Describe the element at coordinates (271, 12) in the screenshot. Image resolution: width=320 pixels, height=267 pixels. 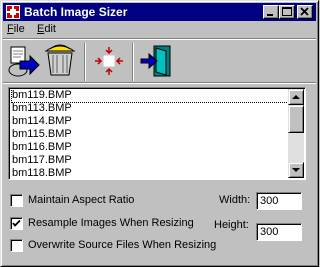
I see `minimize-button` at that location.